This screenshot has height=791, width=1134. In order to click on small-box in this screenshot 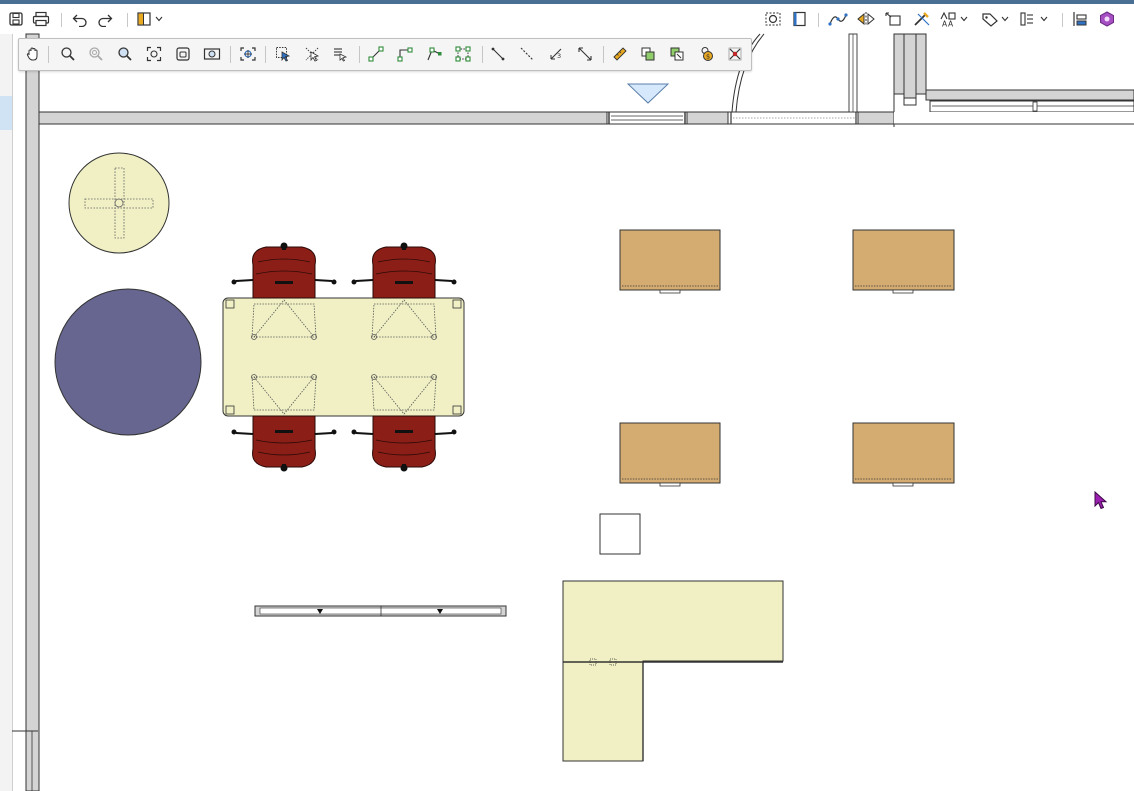, I will do `click(620, 534)`.